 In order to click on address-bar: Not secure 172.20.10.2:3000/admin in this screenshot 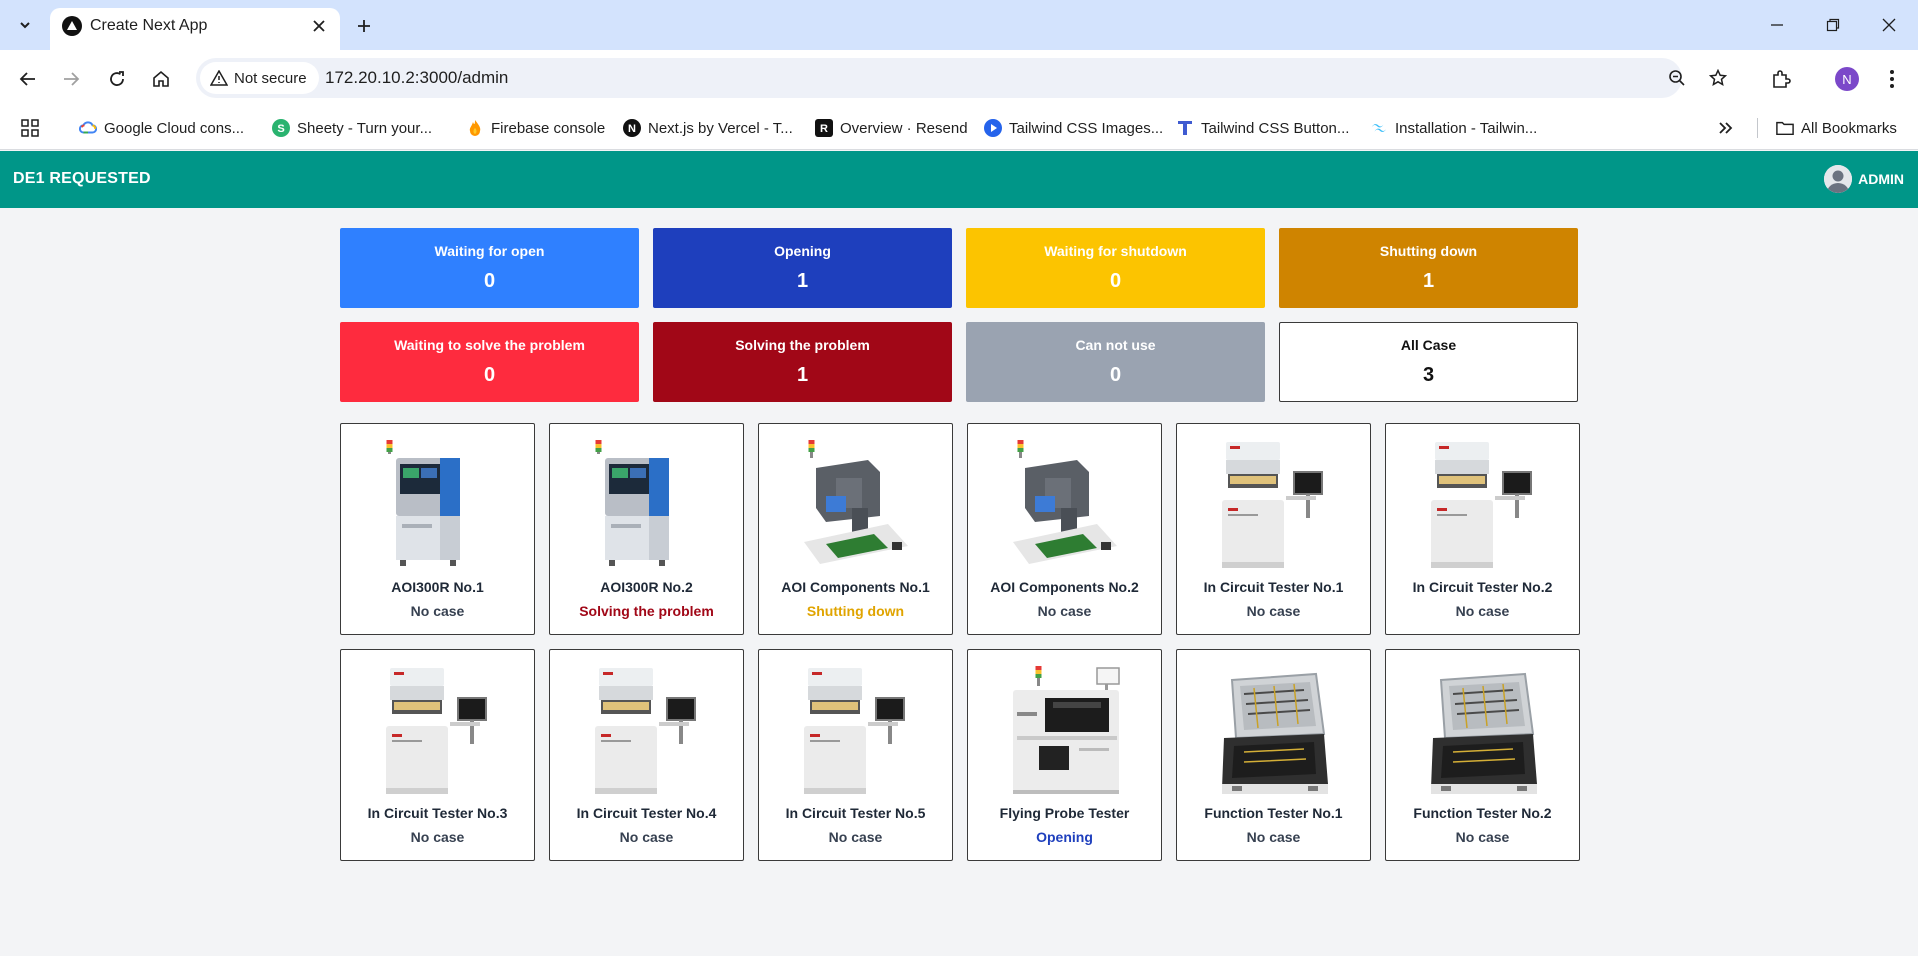, I will do `click(961, 78)`.